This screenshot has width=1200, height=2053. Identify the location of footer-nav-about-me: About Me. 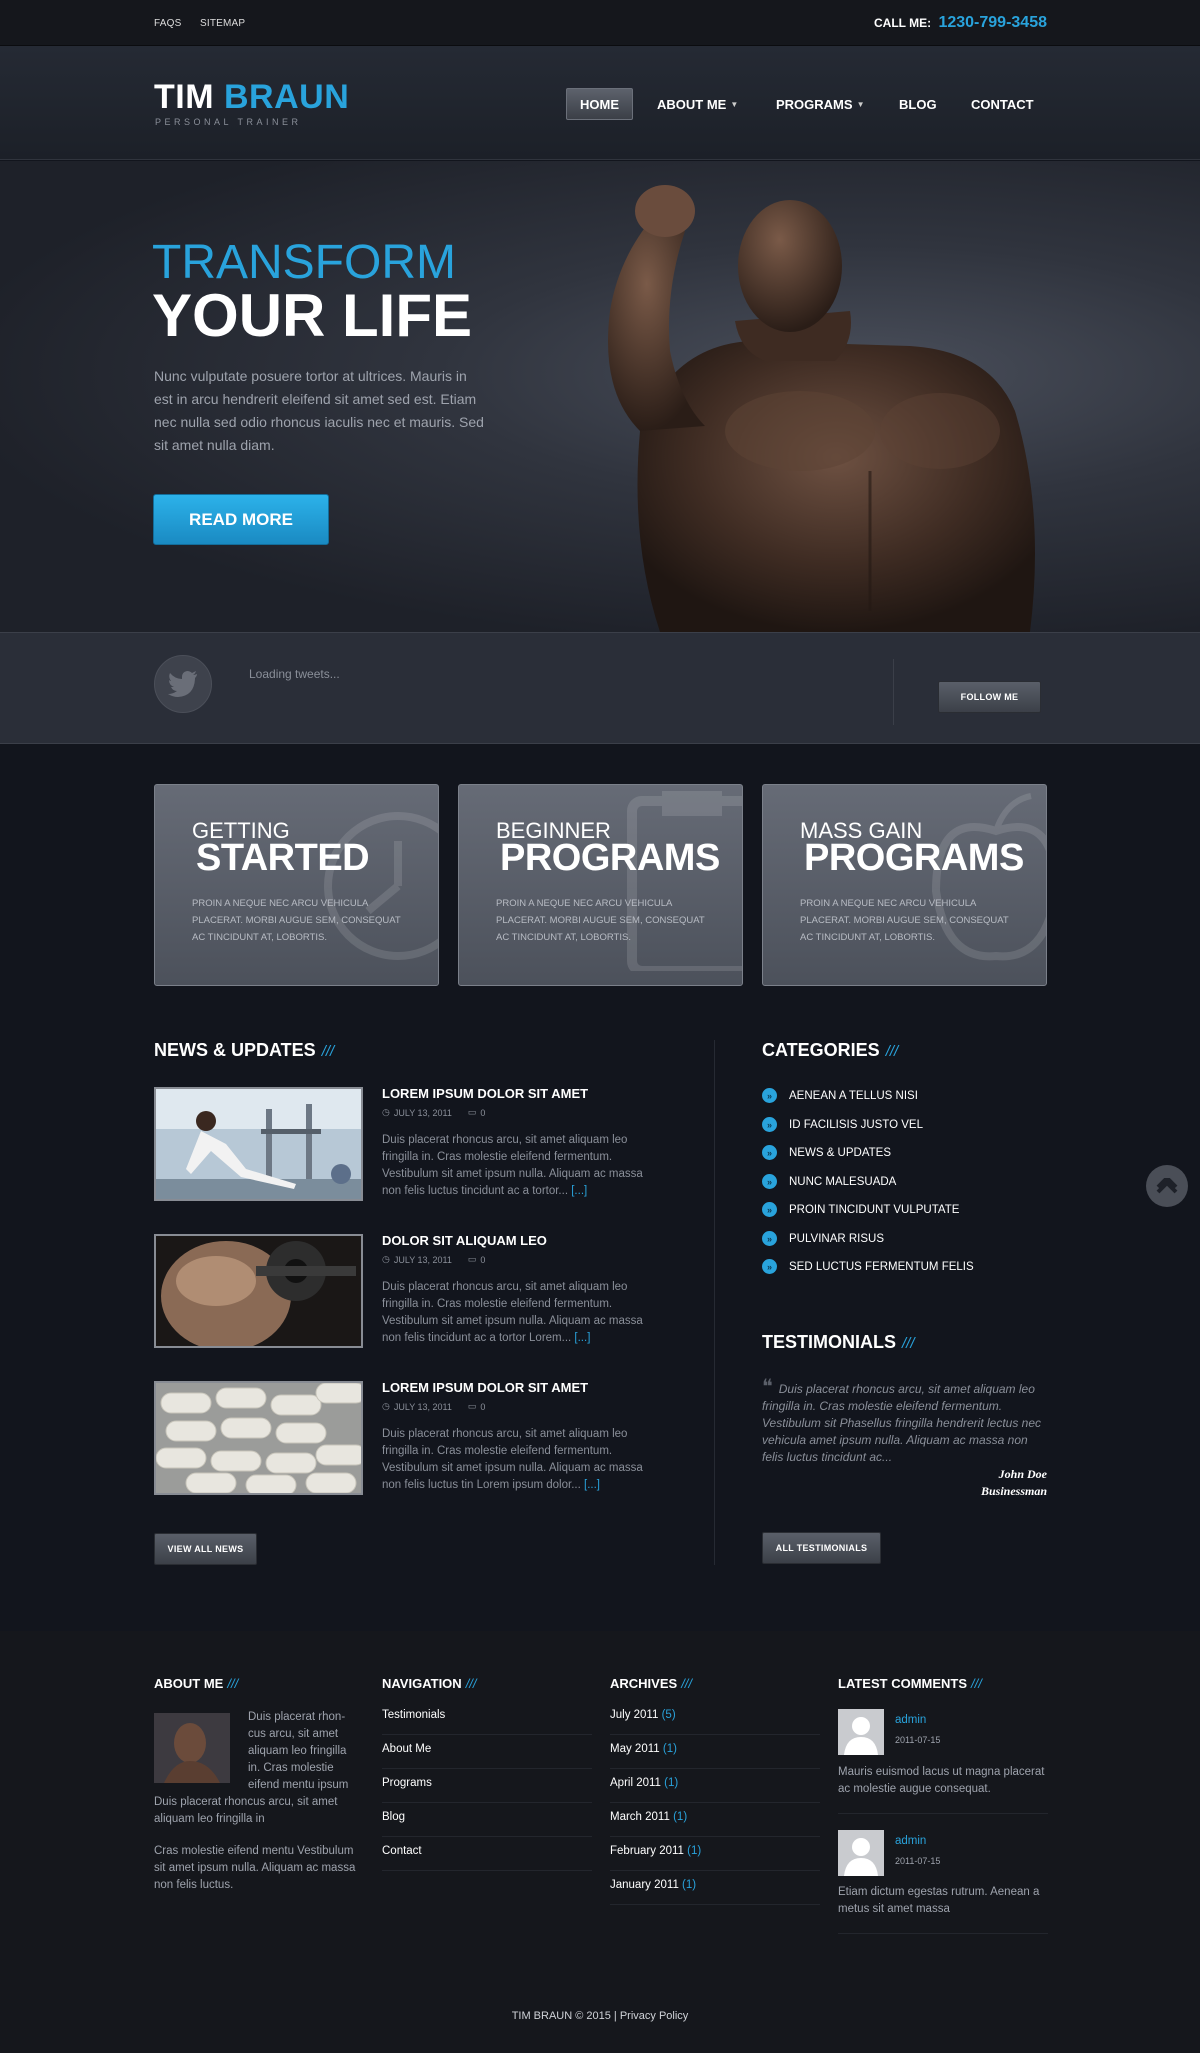
(487, 1752).